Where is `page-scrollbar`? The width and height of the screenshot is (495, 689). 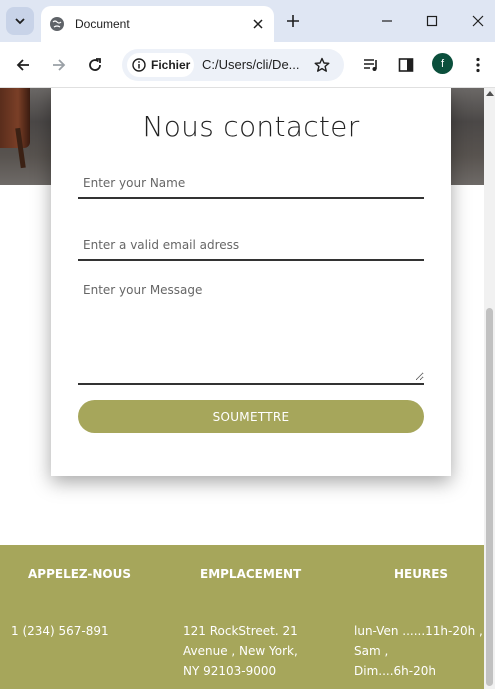
page-scrollbar is located at coordinates (489, 388).